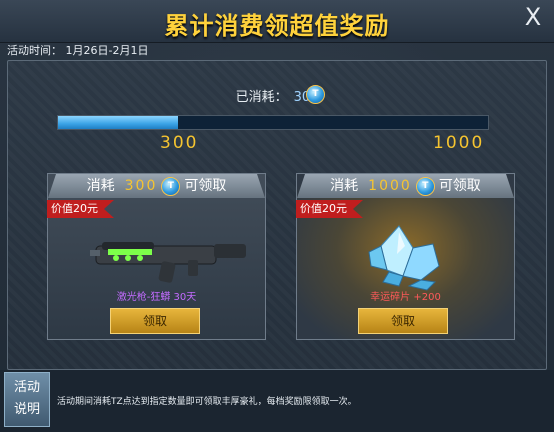 This screenshot has width=554, height=432. I want to click on event-explanation-button: 活动 说明, so click(27, 399).